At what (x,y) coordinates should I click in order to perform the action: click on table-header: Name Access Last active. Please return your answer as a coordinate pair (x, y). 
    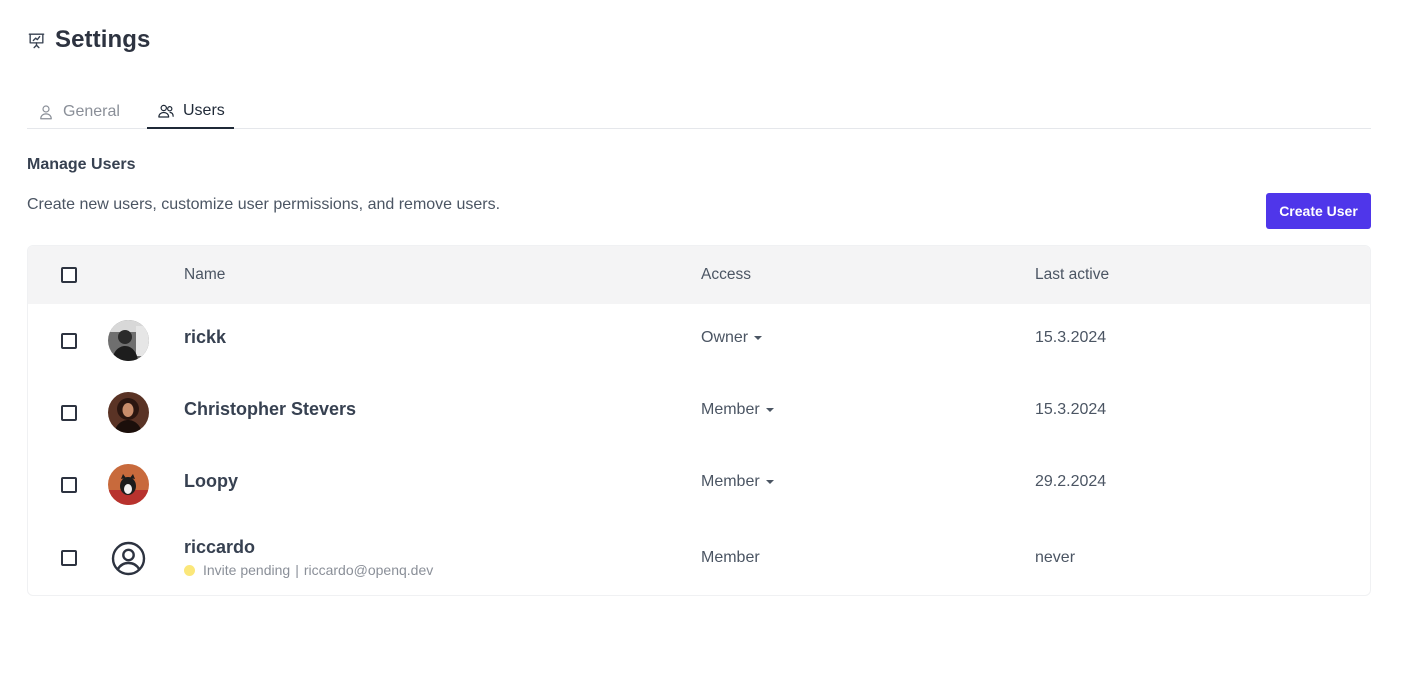
    Looking at the image, I should click on (699, 275).